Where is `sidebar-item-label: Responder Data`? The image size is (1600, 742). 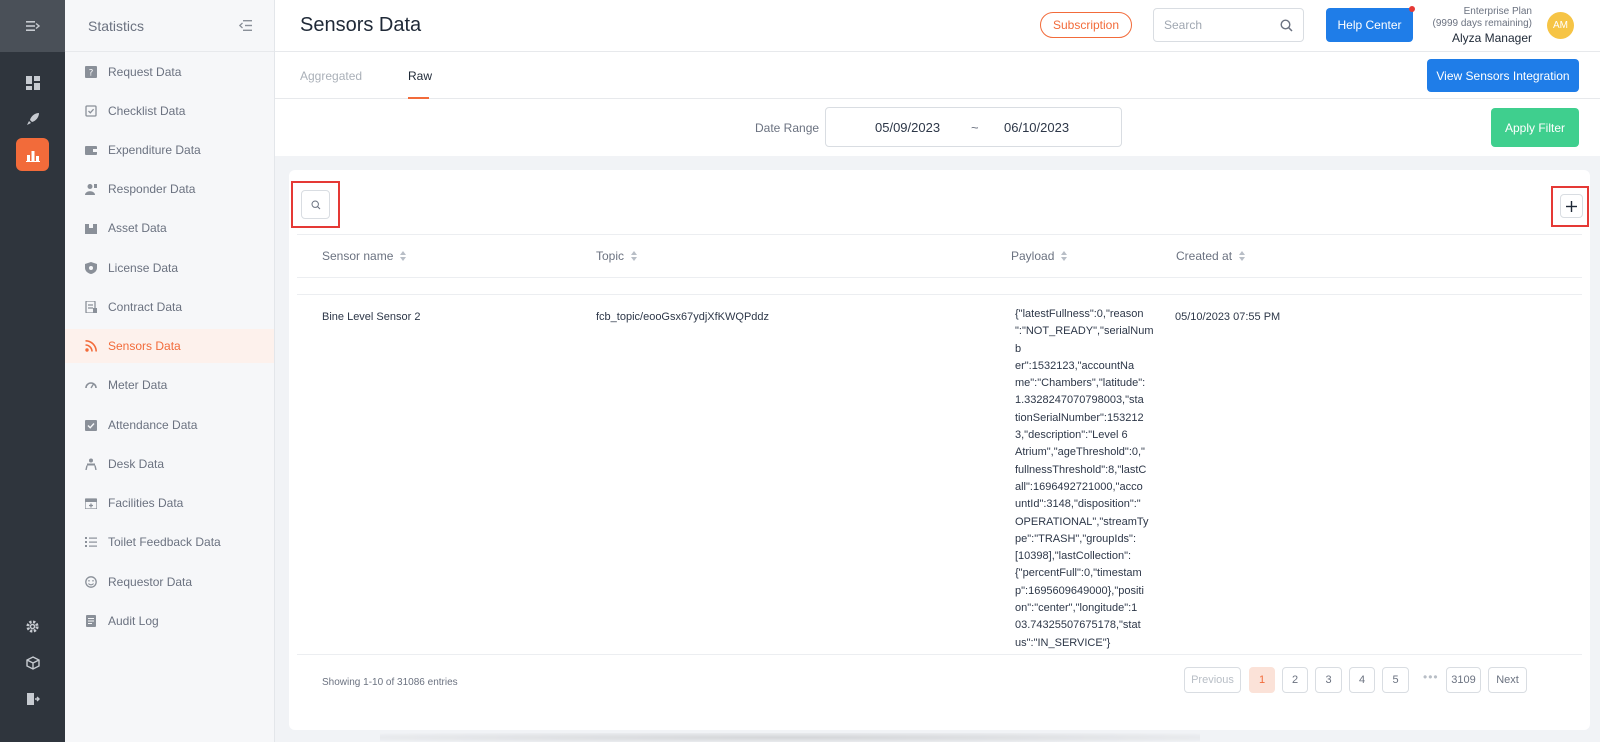 sidebar-item-label: Responder Data is located at coordinates (152, 189).